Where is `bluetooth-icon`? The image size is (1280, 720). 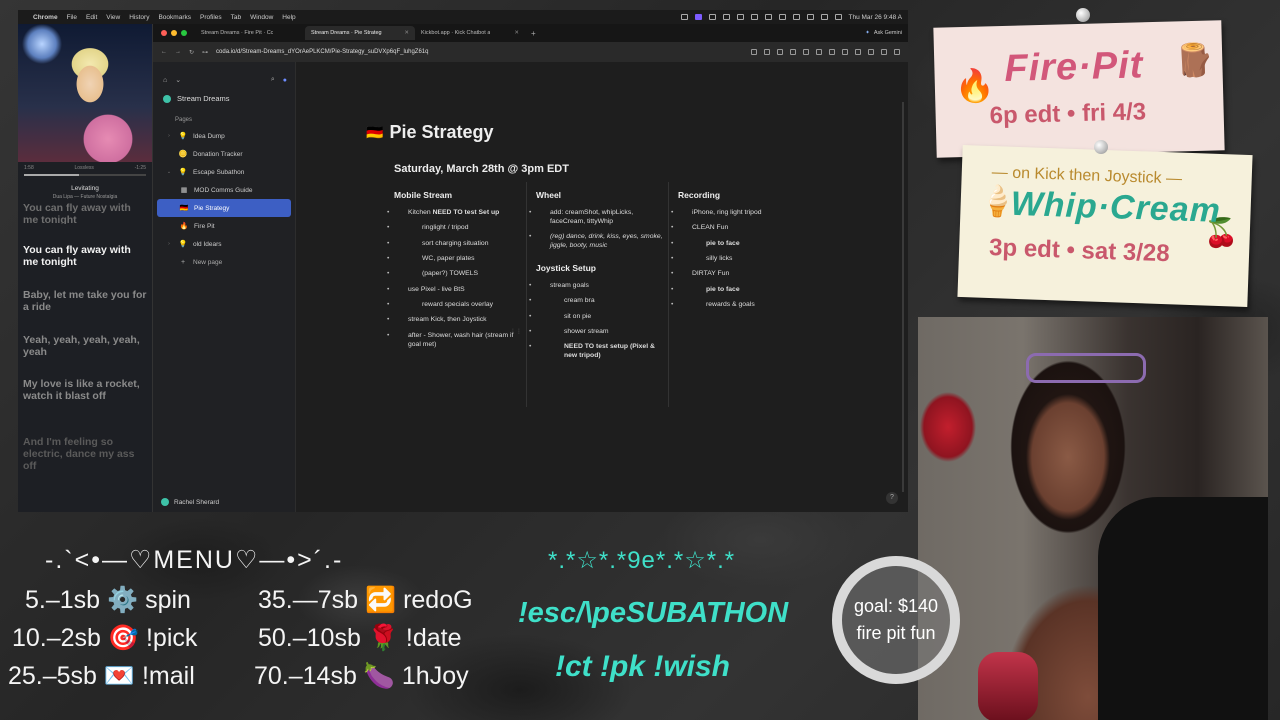
bluetooth-icon is located at coordinates (796, 17).